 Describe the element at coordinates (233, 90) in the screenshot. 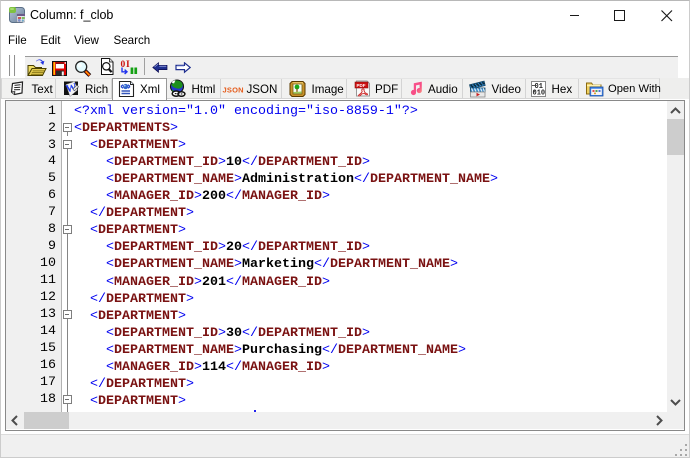

I see `svg-text: JSON` at that location.